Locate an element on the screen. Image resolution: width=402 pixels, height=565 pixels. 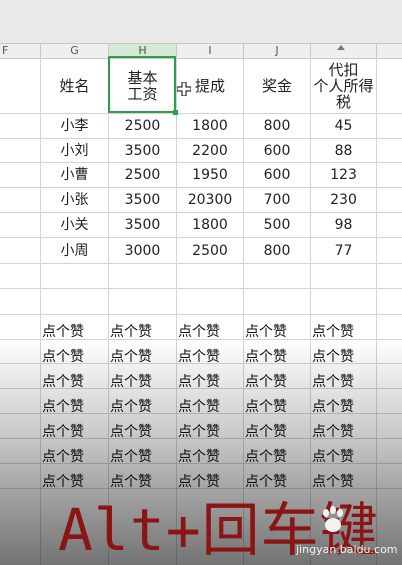
column-header-bar: F G H I J is located at coordinates (201, 51).